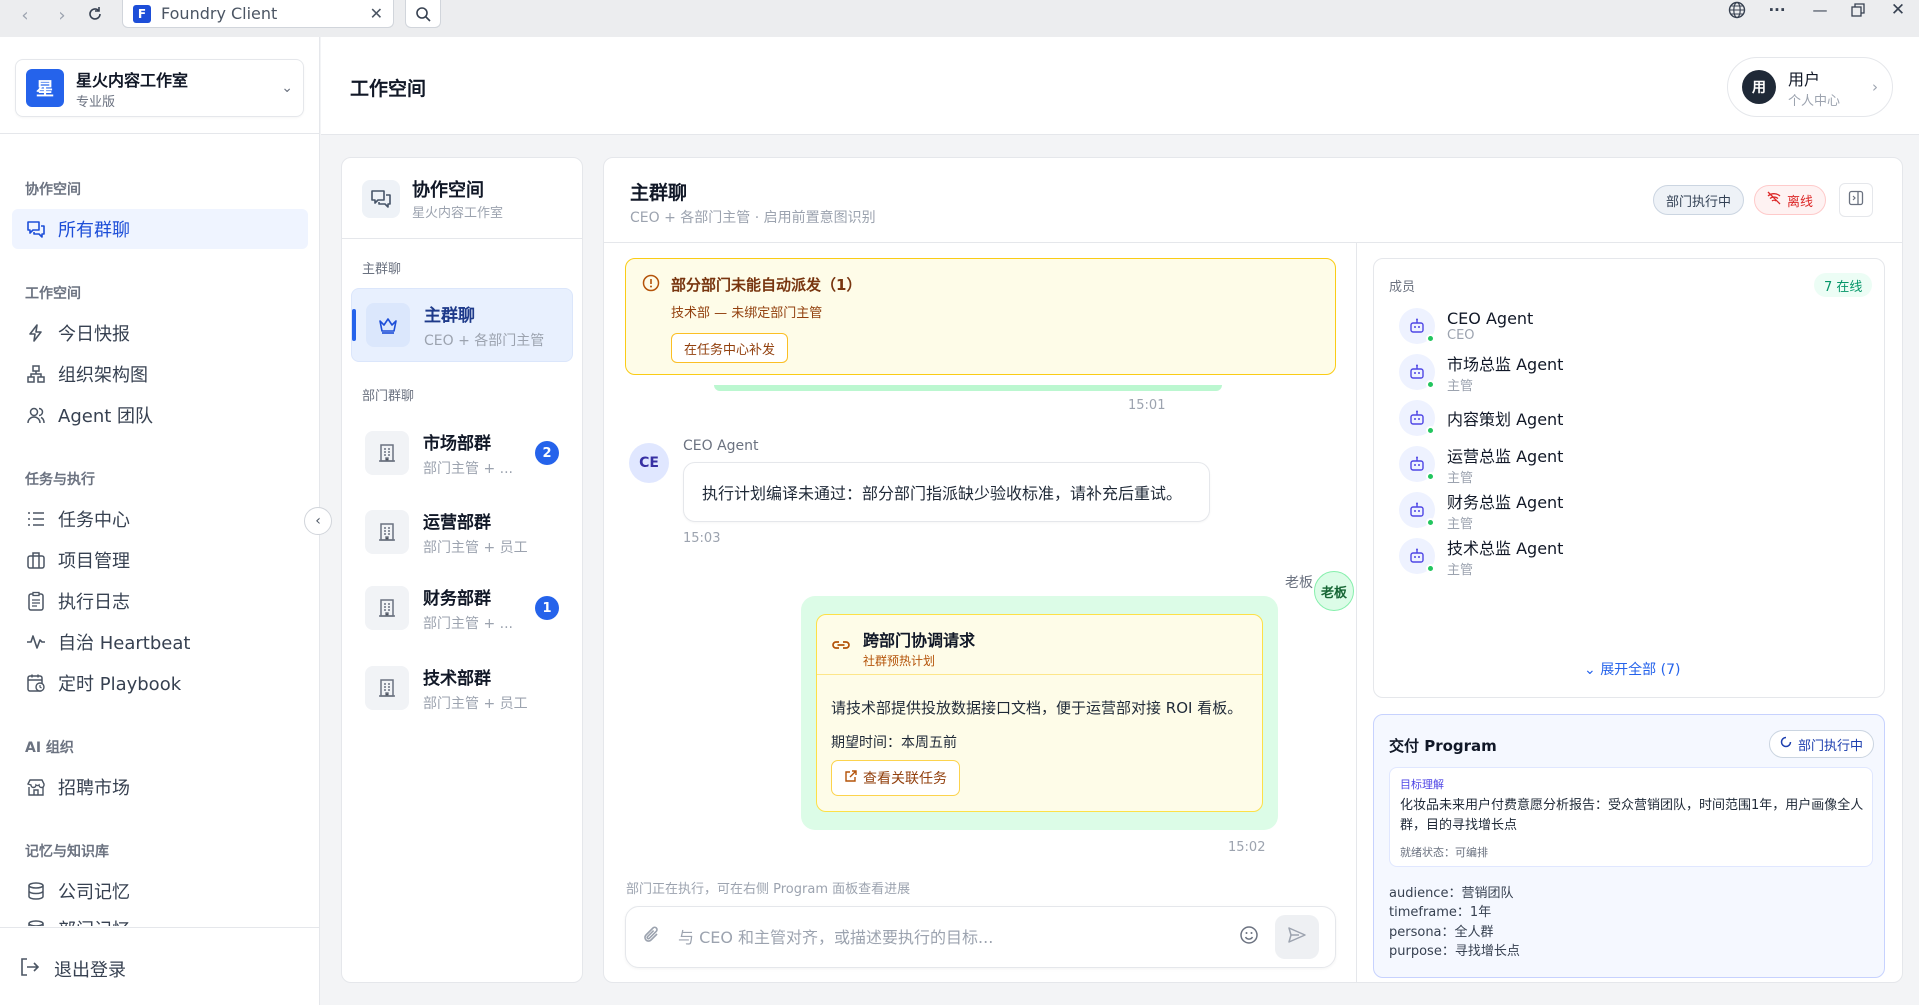 The height and width of the screenshot is (1005, 1919). Describe the element at coordinates (160, 683) in the screenshot. I see `sidebar-item-playbook: 定时 Playbook` at that location.